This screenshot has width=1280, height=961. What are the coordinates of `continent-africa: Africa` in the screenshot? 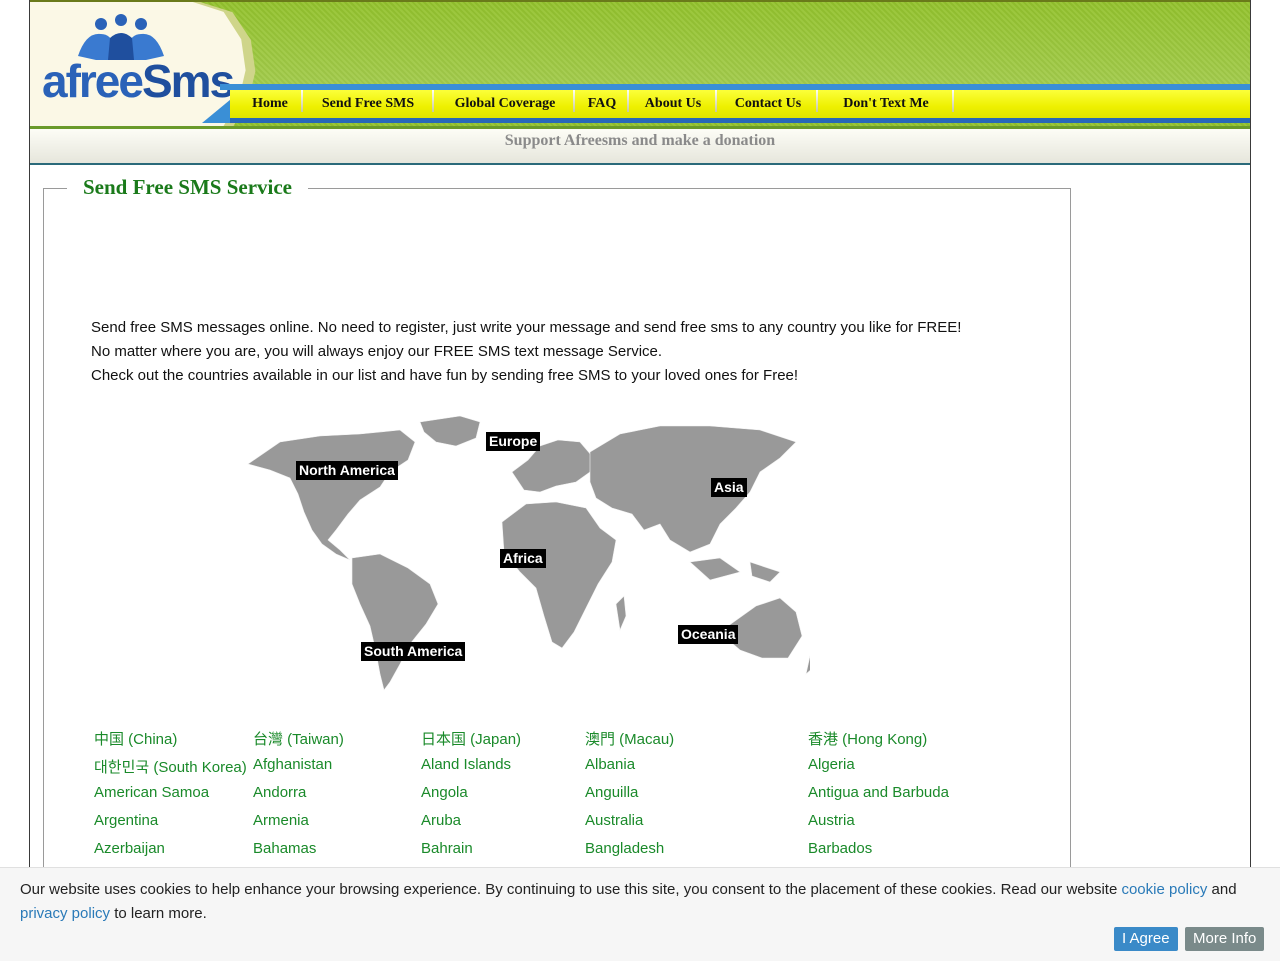 It's located at (523, 558).